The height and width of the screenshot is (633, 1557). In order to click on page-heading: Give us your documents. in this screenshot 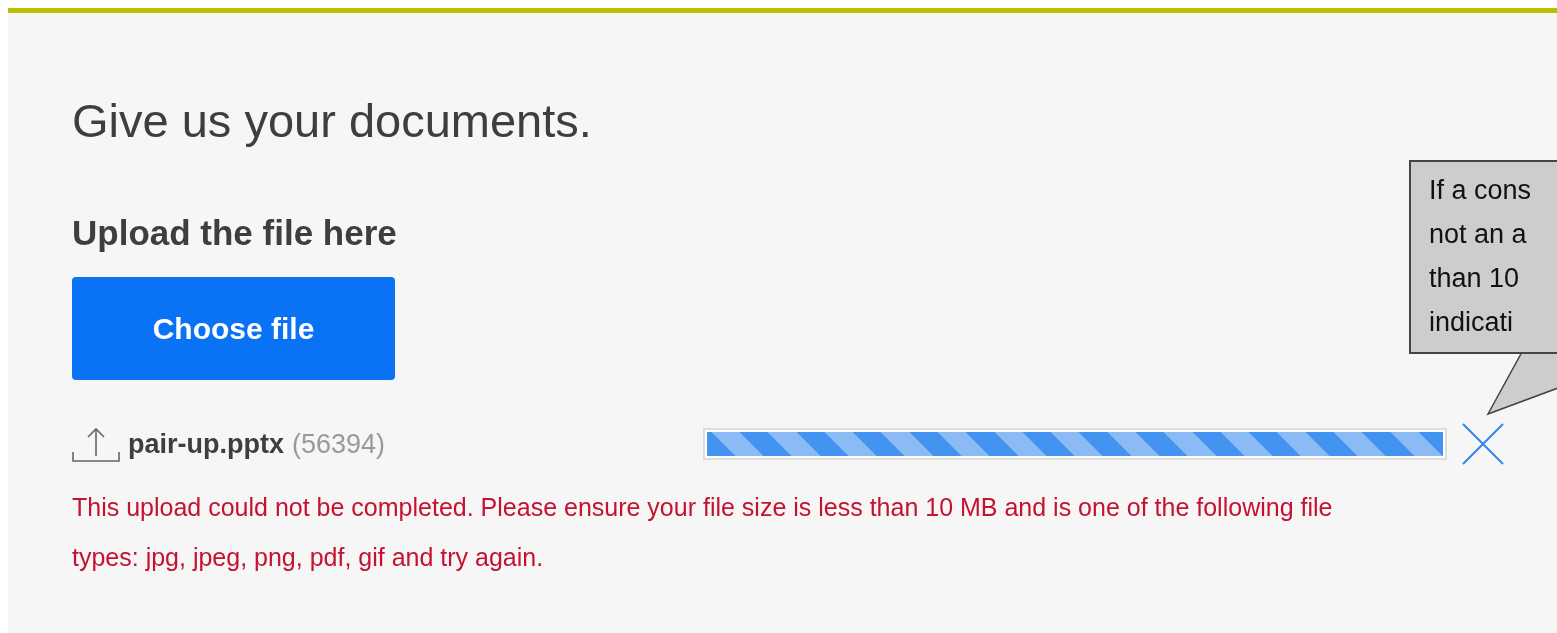, I will do `click(332, 121)`.